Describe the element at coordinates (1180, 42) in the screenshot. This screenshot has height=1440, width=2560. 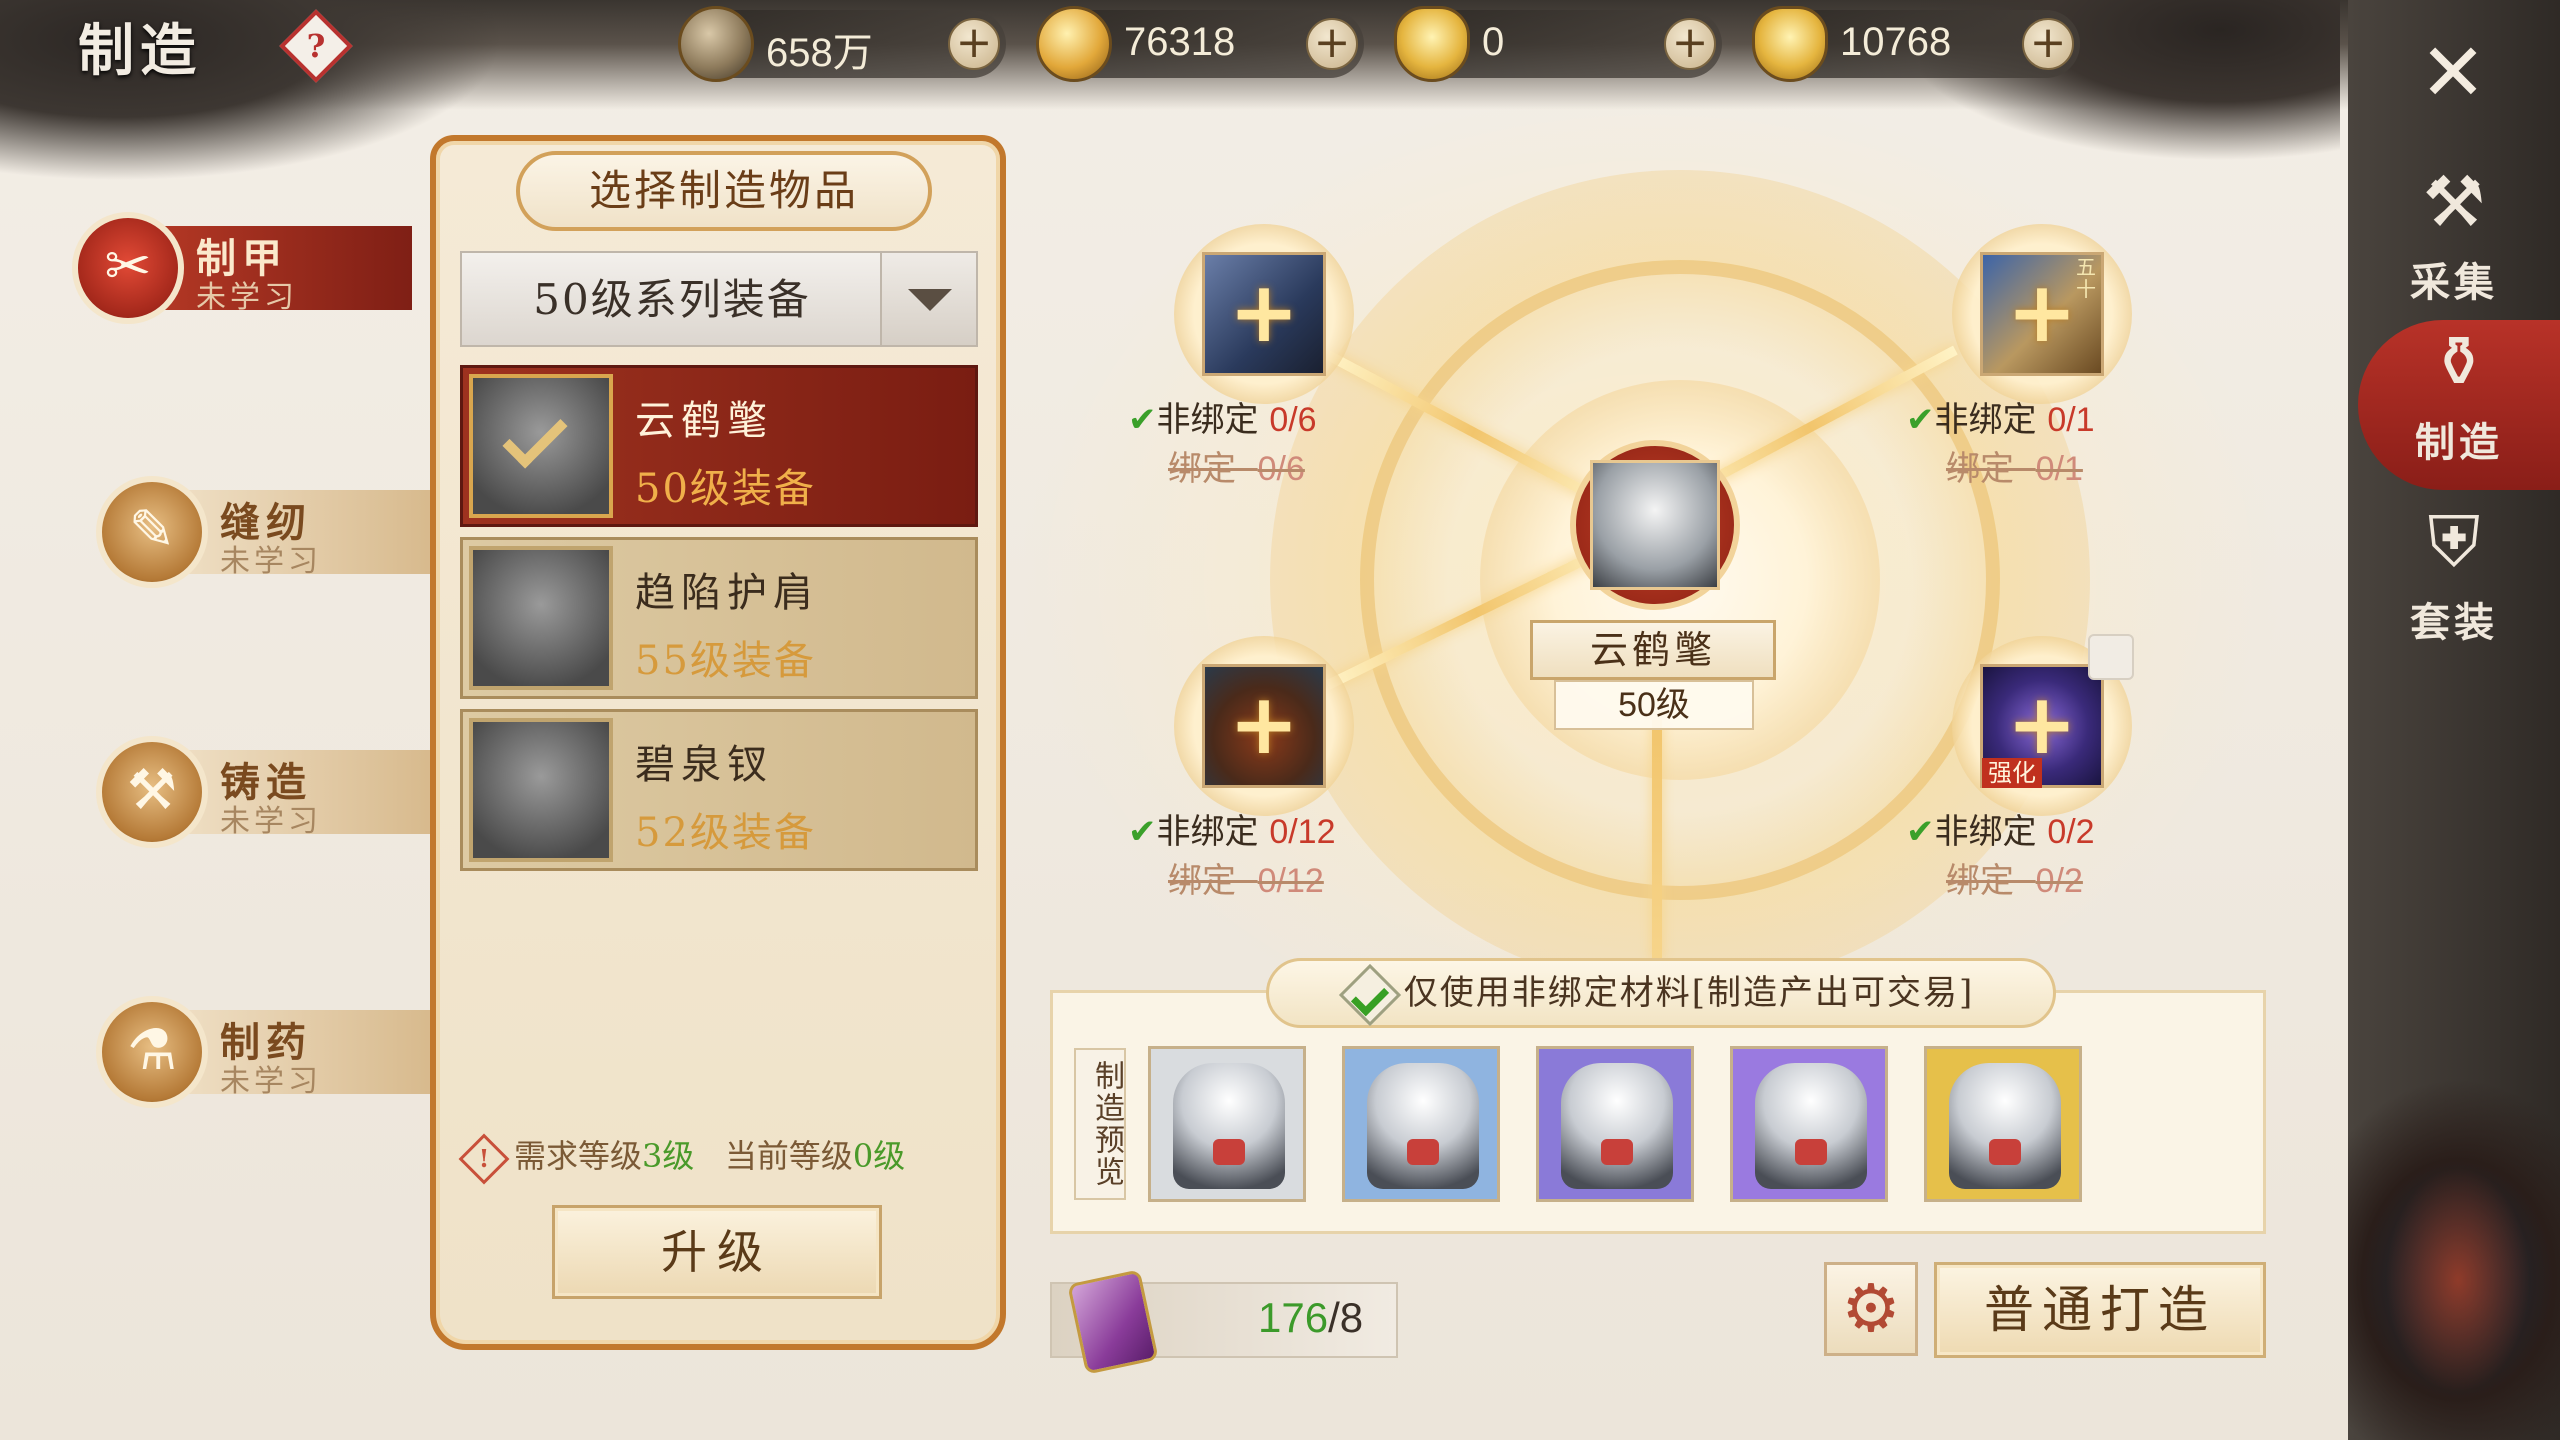
I see `currency-value: 76318` at that location.